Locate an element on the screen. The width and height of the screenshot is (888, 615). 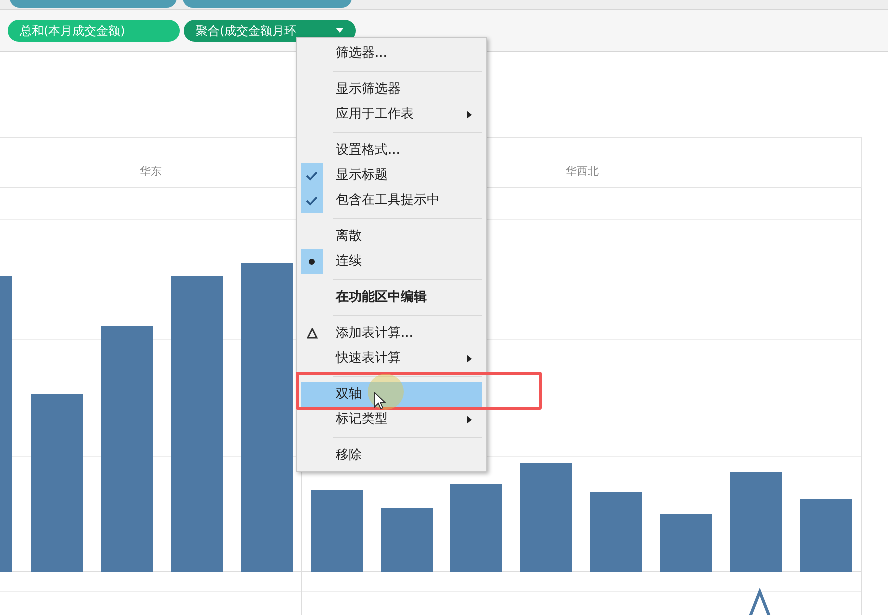
column-header: 华西北 is located at coordinates (582, 172).